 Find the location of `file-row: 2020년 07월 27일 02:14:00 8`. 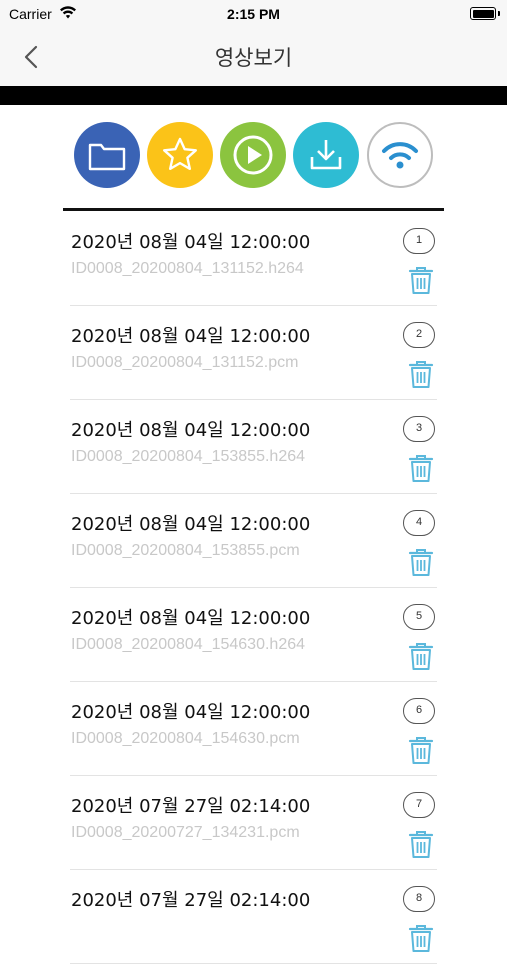

file-row: 2020년 07월 27일 02:14:00 8 is located at coordinates (253, 917).